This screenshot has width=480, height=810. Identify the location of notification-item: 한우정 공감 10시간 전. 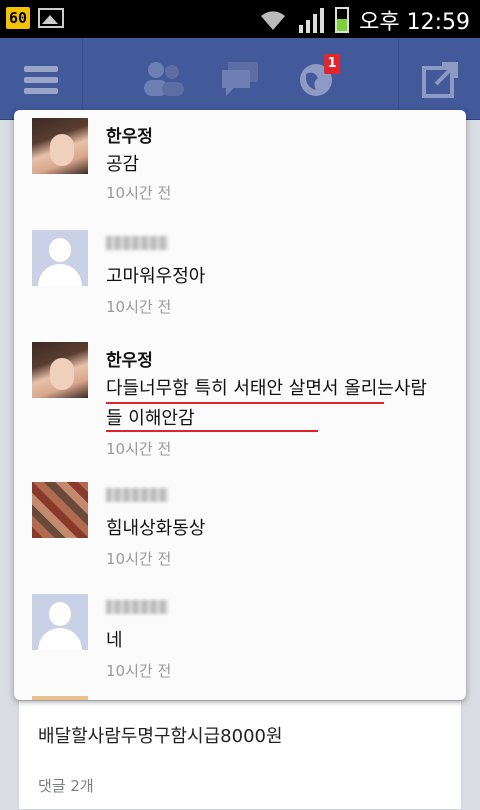
(240, 167).